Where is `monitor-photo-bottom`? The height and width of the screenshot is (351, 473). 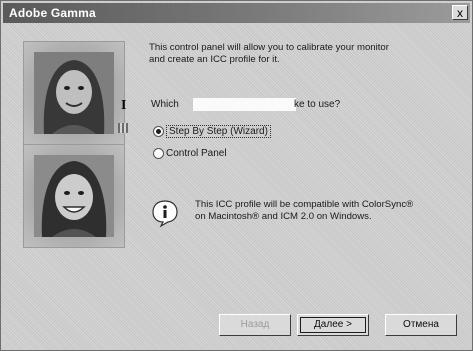
monitor-photo-bottom is located at coordinates (74, 196).